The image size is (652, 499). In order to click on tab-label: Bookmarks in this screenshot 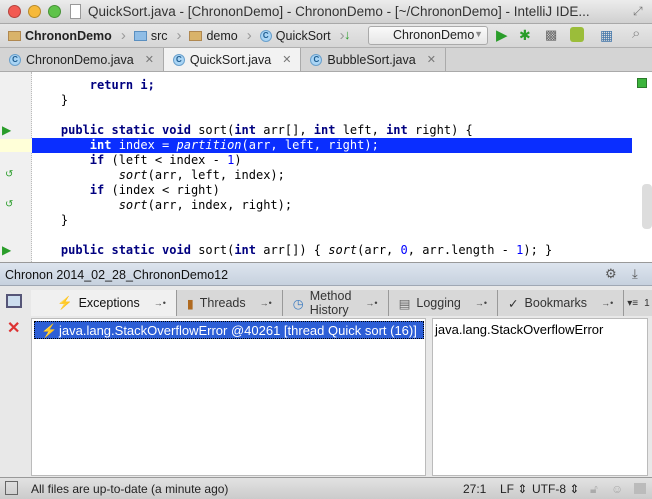, I will do `click(556, 303)`.